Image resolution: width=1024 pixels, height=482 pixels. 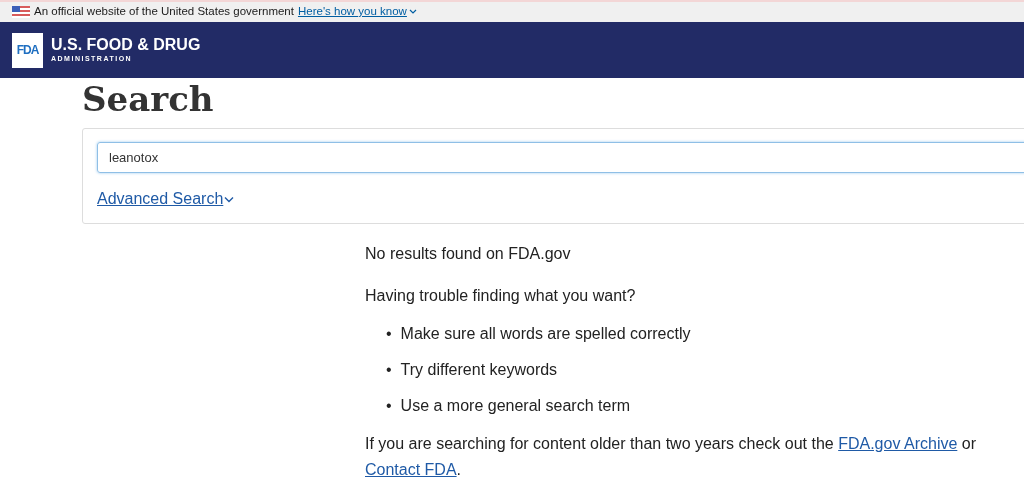 What do you see at coordinates (501, 296) in the screenshot?
I see `help-heading: Having trouble finding what you want?` at bounding box center [501, 296].